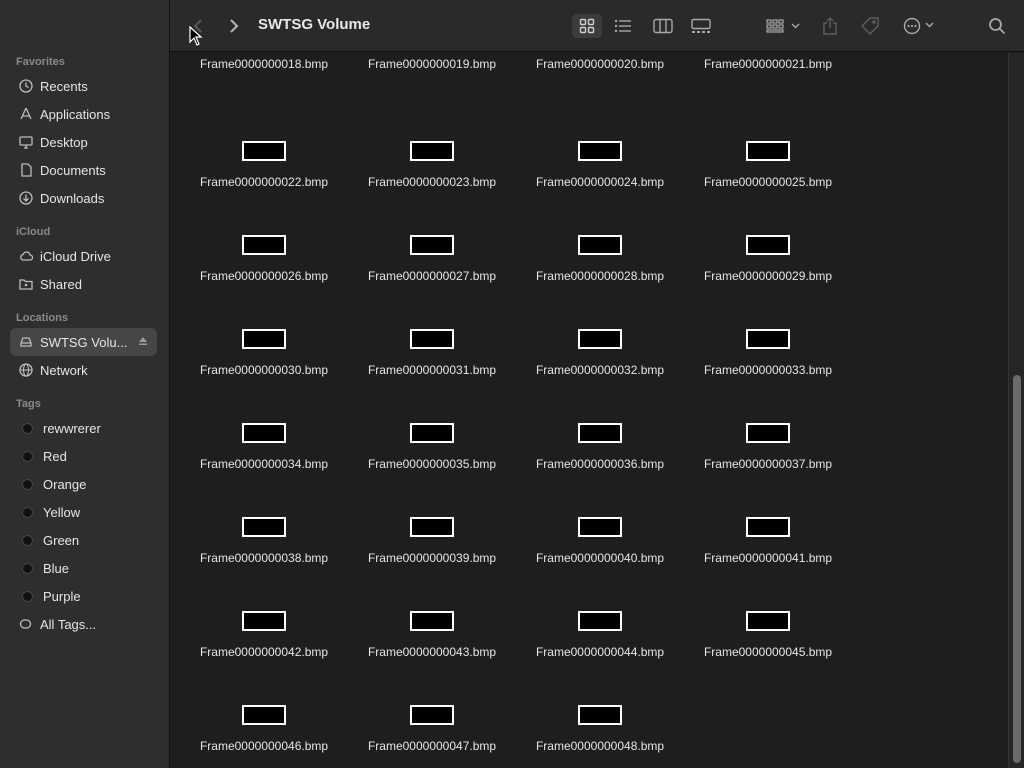  I want to click on file-item: Frame0000000028.bmp, so click(600, 272).